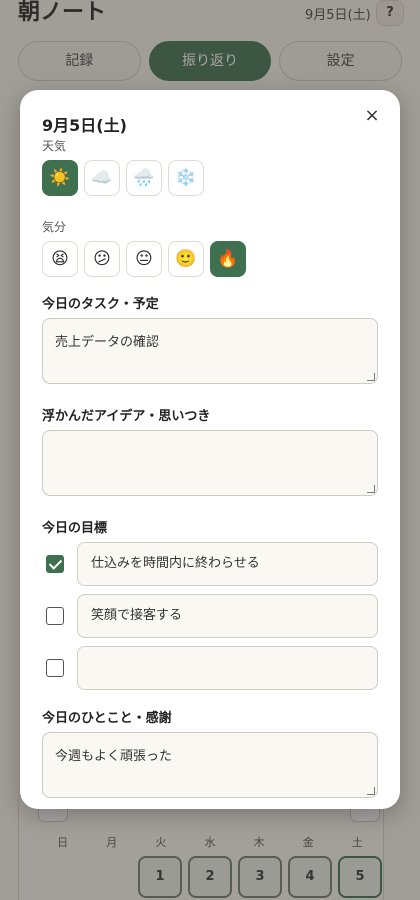  I want to click on goal-row: 笑顔で接客する, so click(210, 616).